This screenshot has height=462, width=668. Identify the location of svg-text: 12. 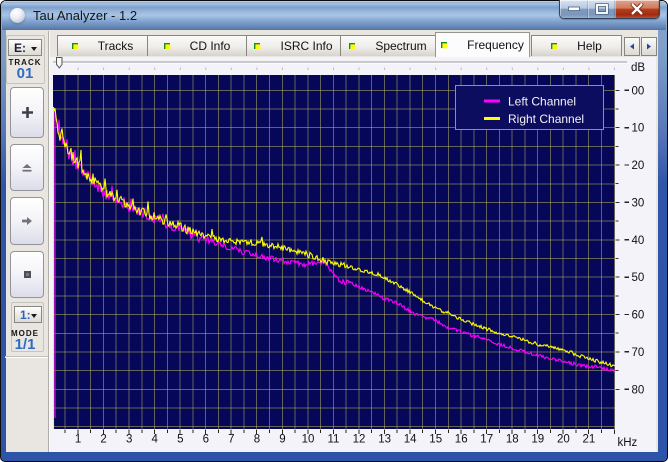
(359, 440).